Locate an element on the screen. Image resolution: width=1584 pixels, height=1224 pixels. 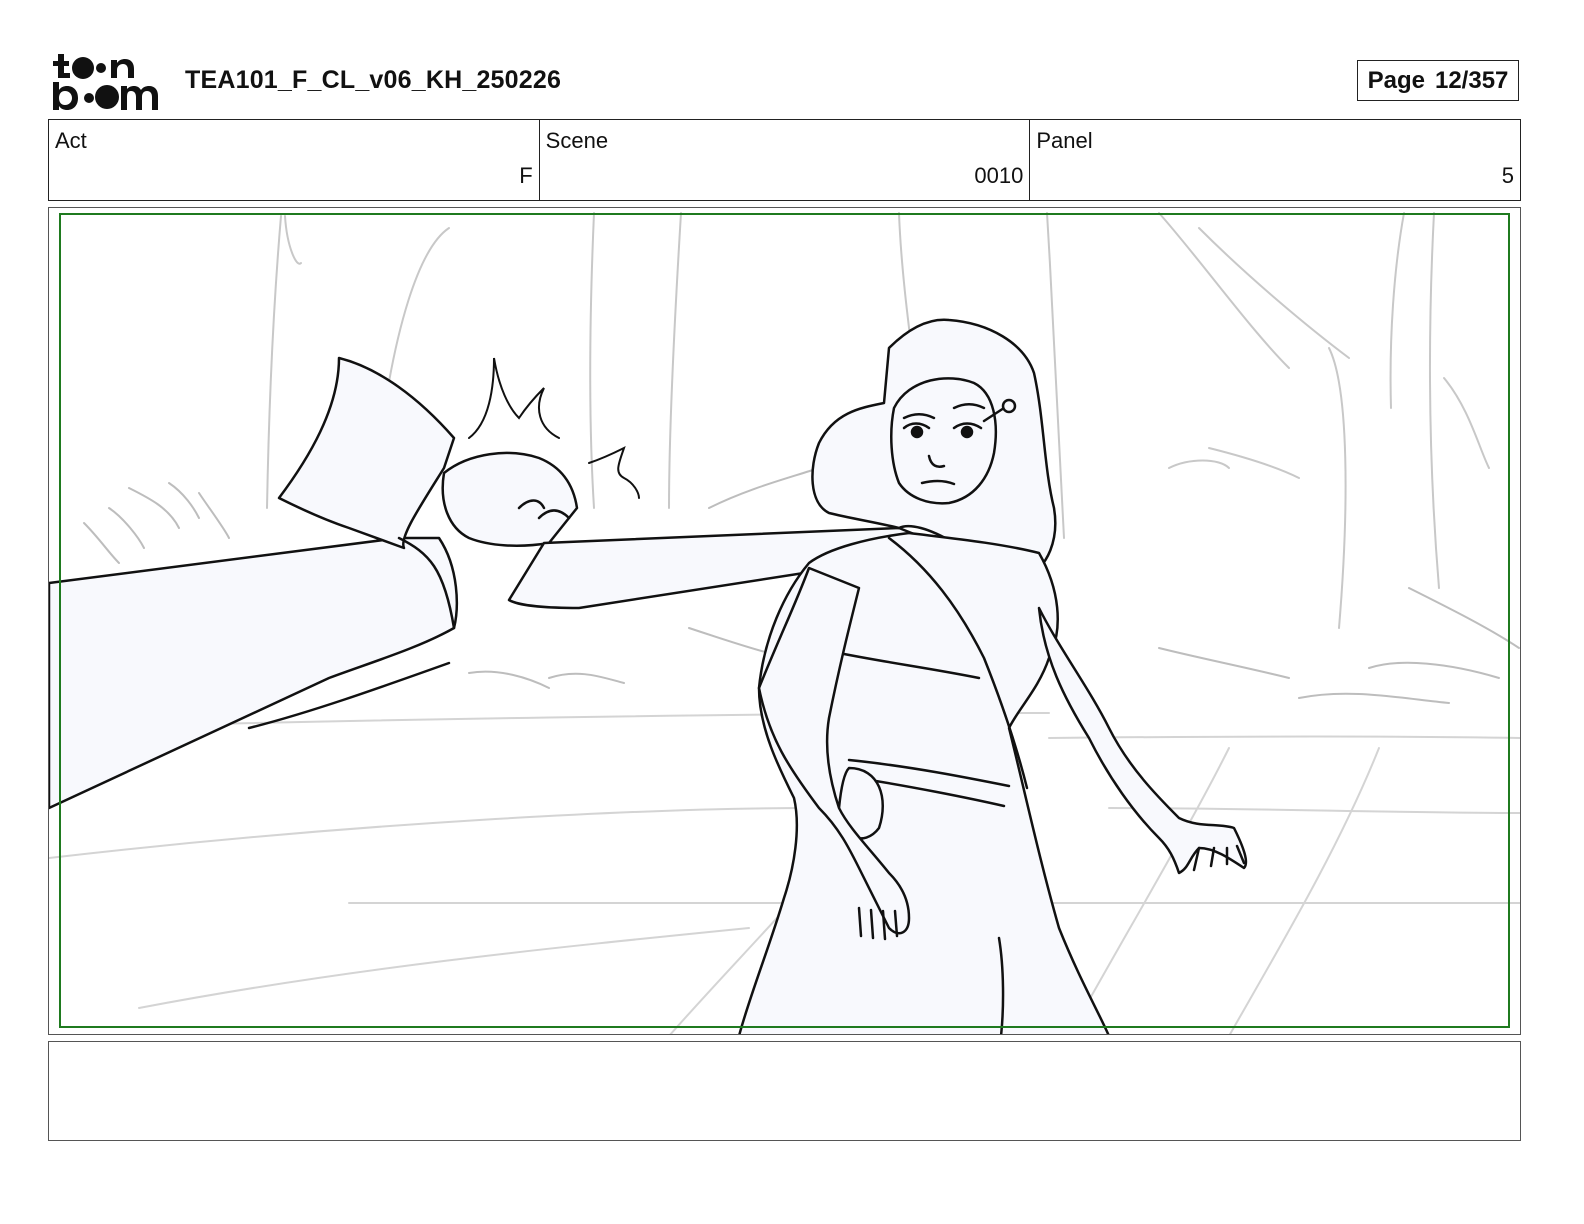
page-indicator: Page 12/357 is located at coordinates (1438, 80).